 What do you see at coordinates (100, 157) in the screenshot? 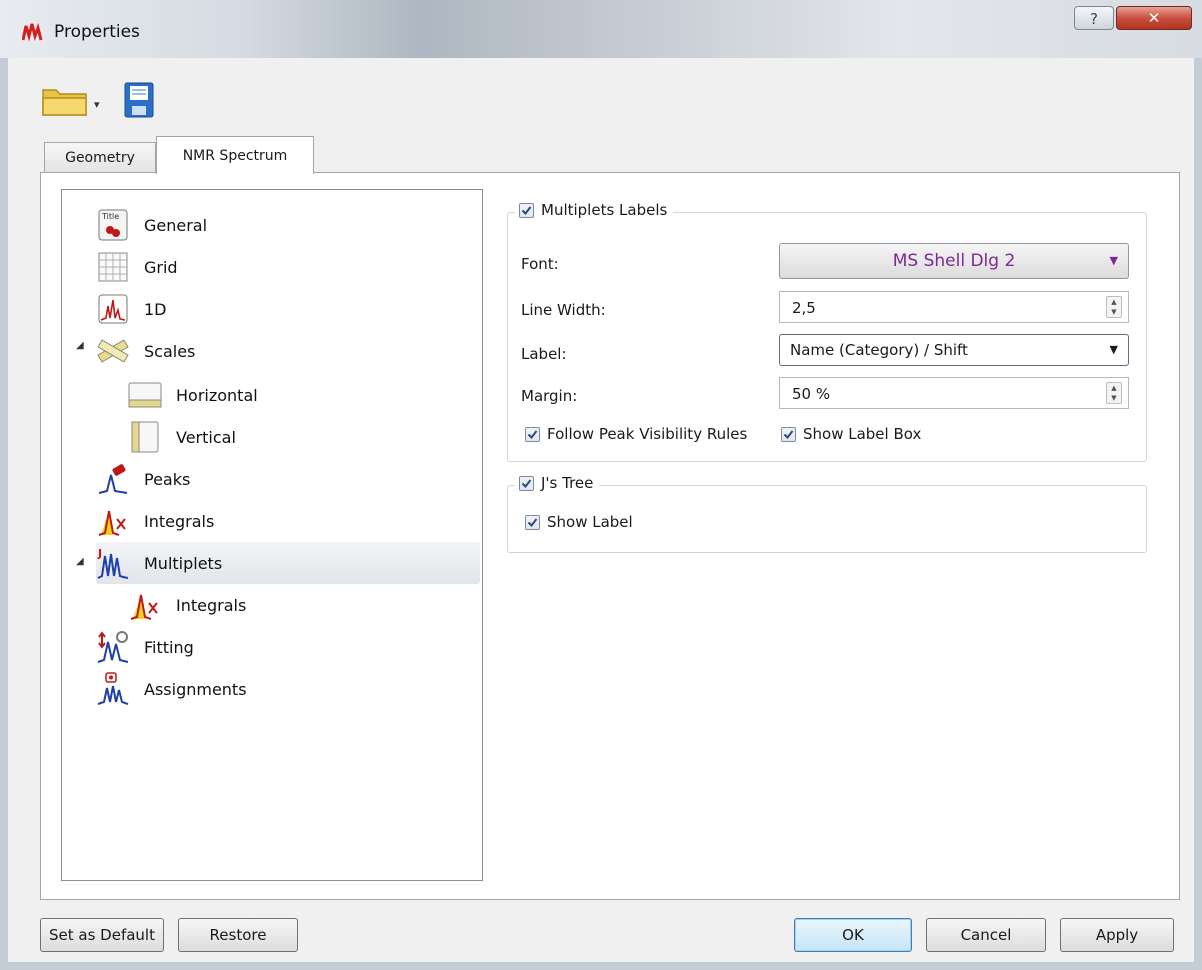
I see `tab-geometry: Geometry` at bounding box center [100, 157].